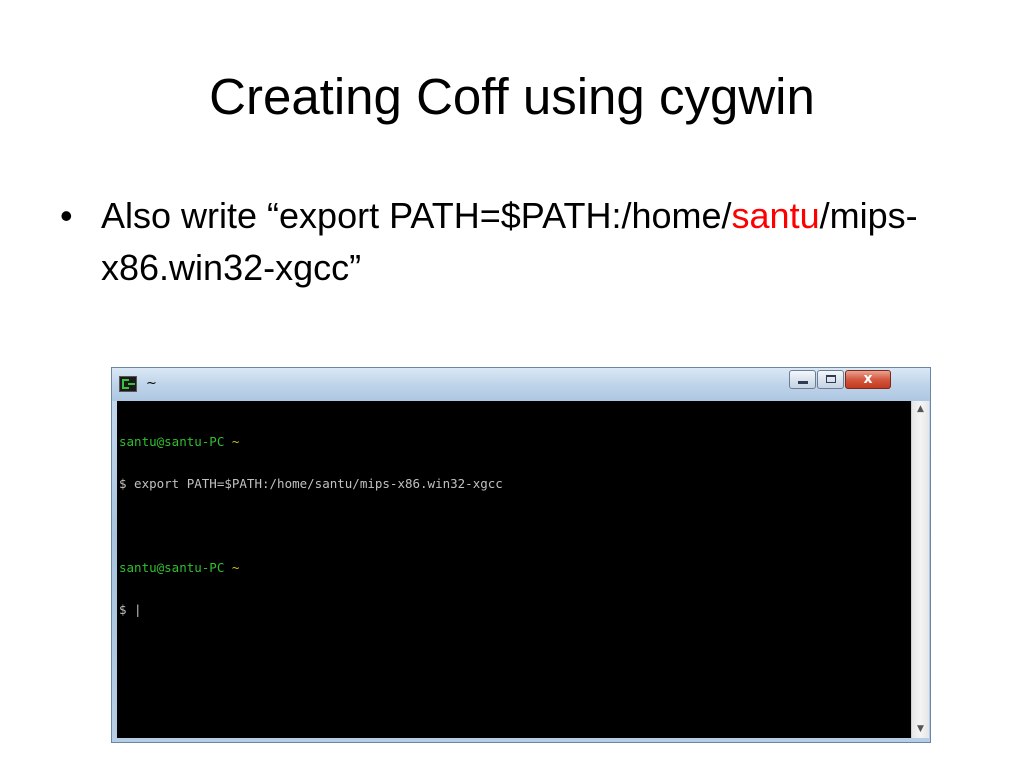 The height and width of the screenshot is (768, 1024). What do you see at coordinates (920, 729) in the screenshot?
I see `scroll-down-icon: ▼` at bounding box center [920, 729].